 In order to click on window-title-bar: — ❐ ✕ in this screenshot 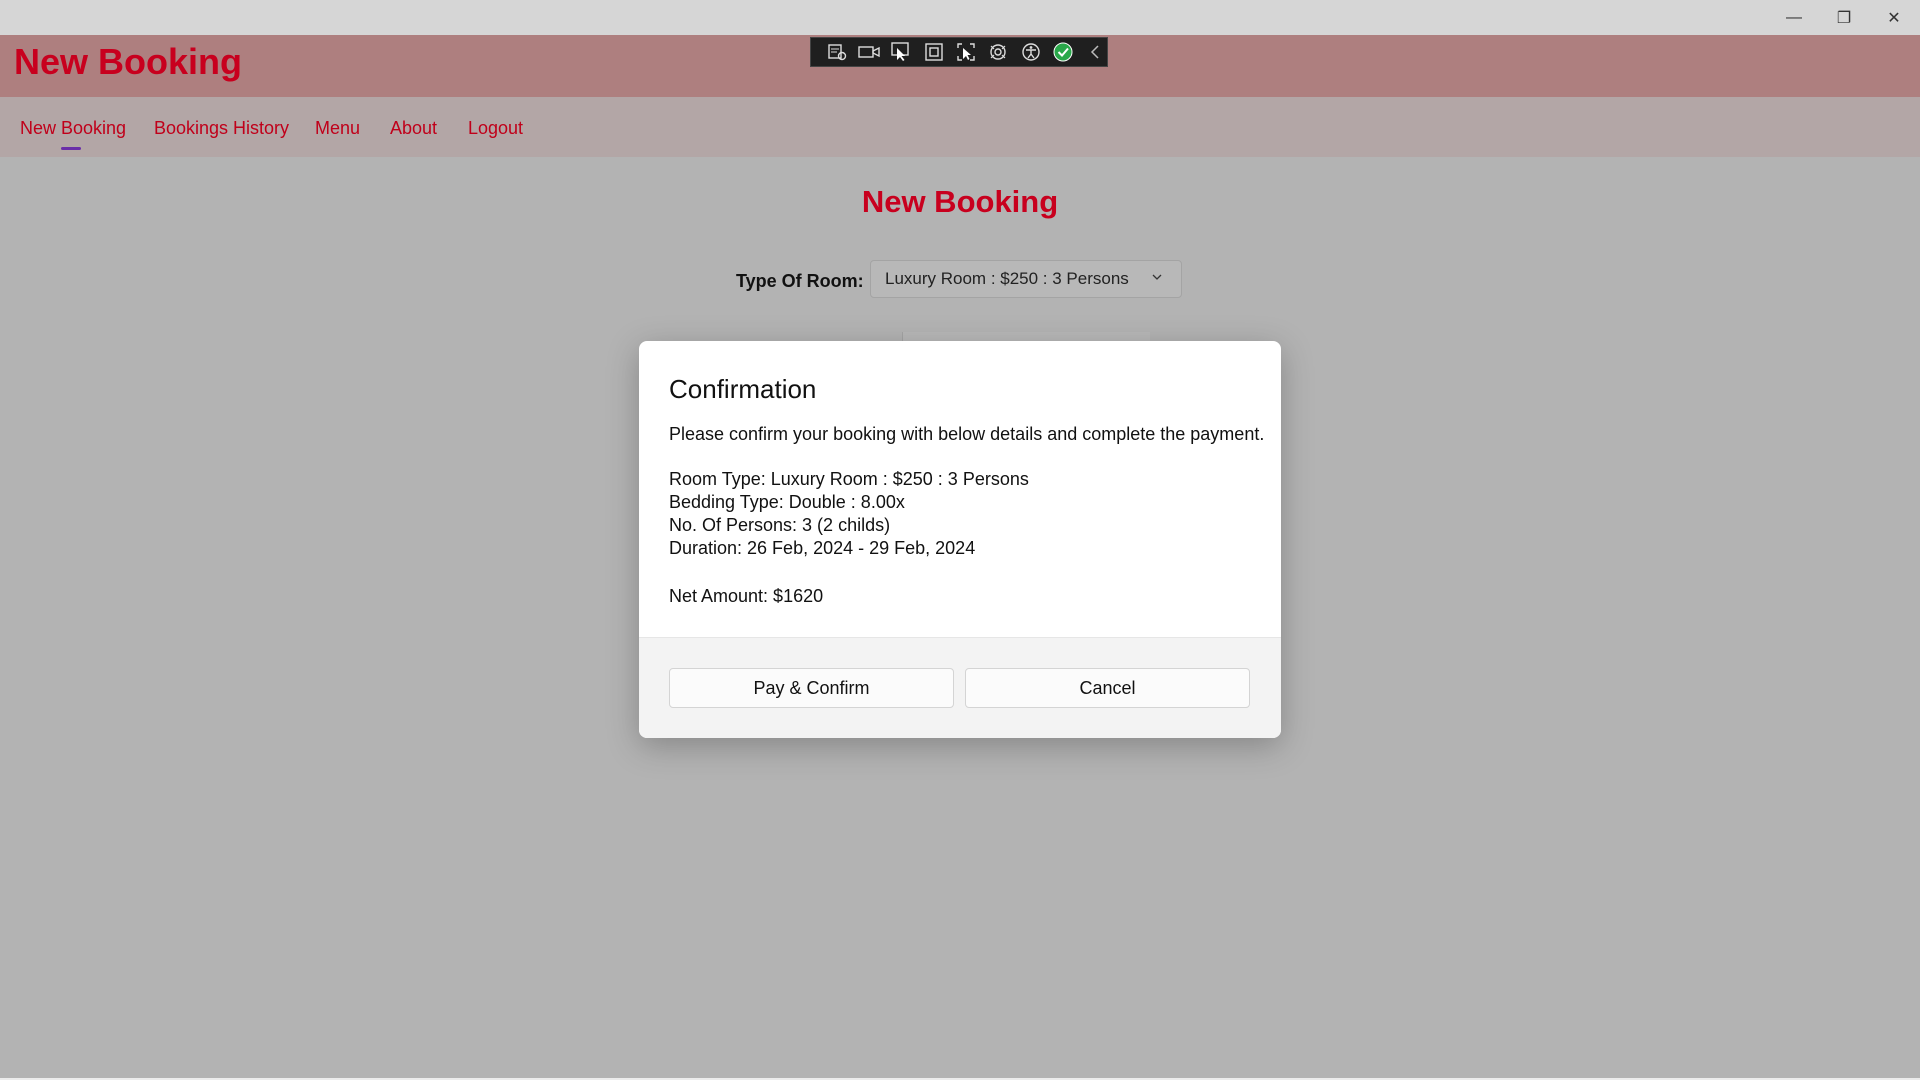, I will do `click(960, 17)`.